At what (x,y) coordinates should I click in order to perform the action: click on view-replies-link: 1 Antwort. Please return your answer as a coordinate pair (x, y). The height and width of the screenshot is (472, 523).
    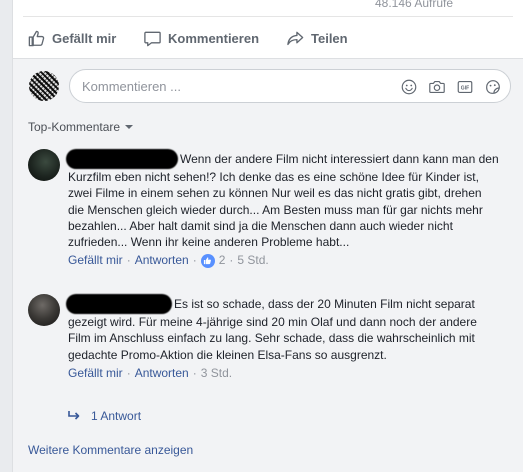
    Looking at the image, I should click on (104, 416).